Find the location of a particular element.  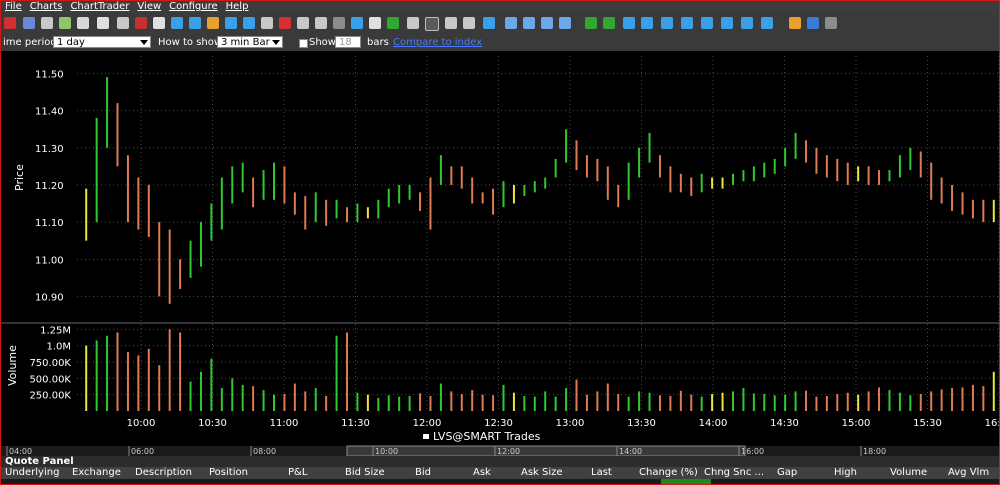

menu-file: File is located at coordinates (13, 7).